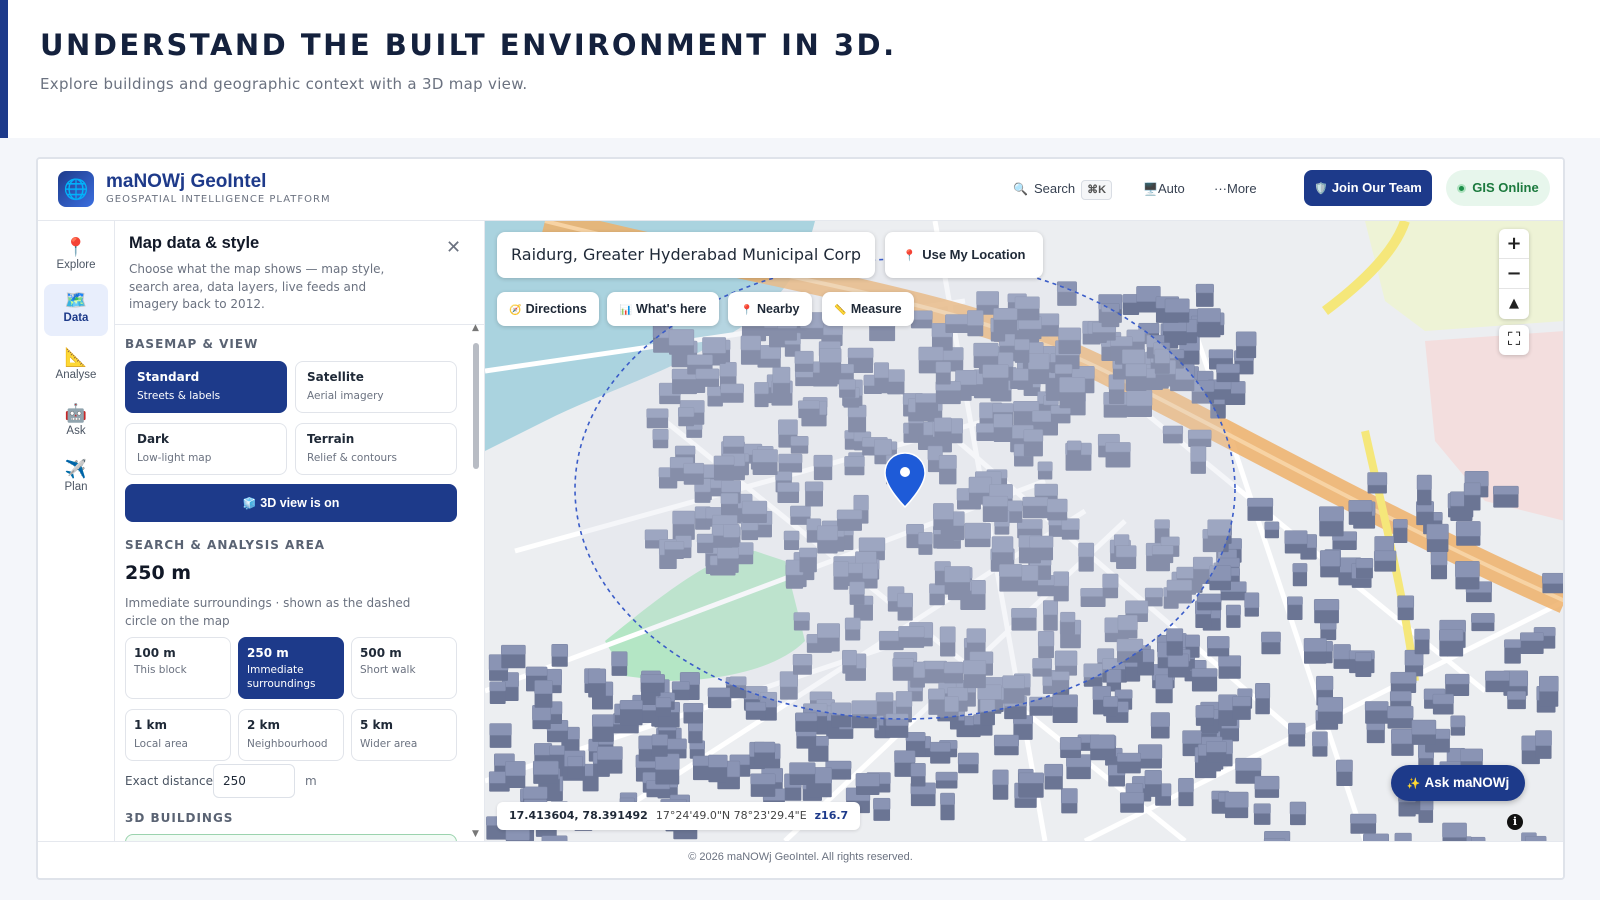  Describe the element at coordinates (1097, 190) in the screenshot. I see `search-shortcut: ⌘K` at that location.